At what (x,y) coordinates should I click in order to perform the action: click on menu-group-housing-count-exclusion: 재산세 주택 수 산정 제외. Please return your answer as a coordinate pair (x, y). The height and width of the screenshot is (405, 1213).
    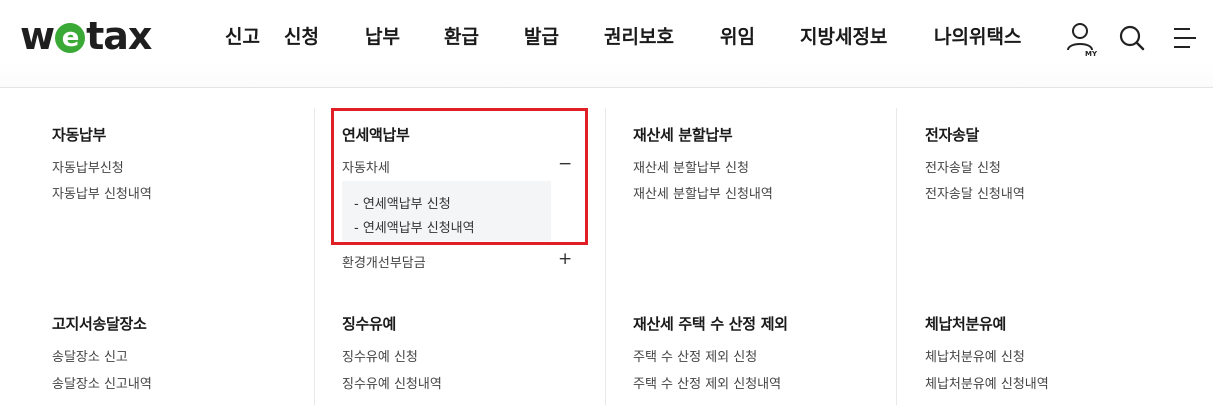
    Looking at the image, I should click on (710, 323).